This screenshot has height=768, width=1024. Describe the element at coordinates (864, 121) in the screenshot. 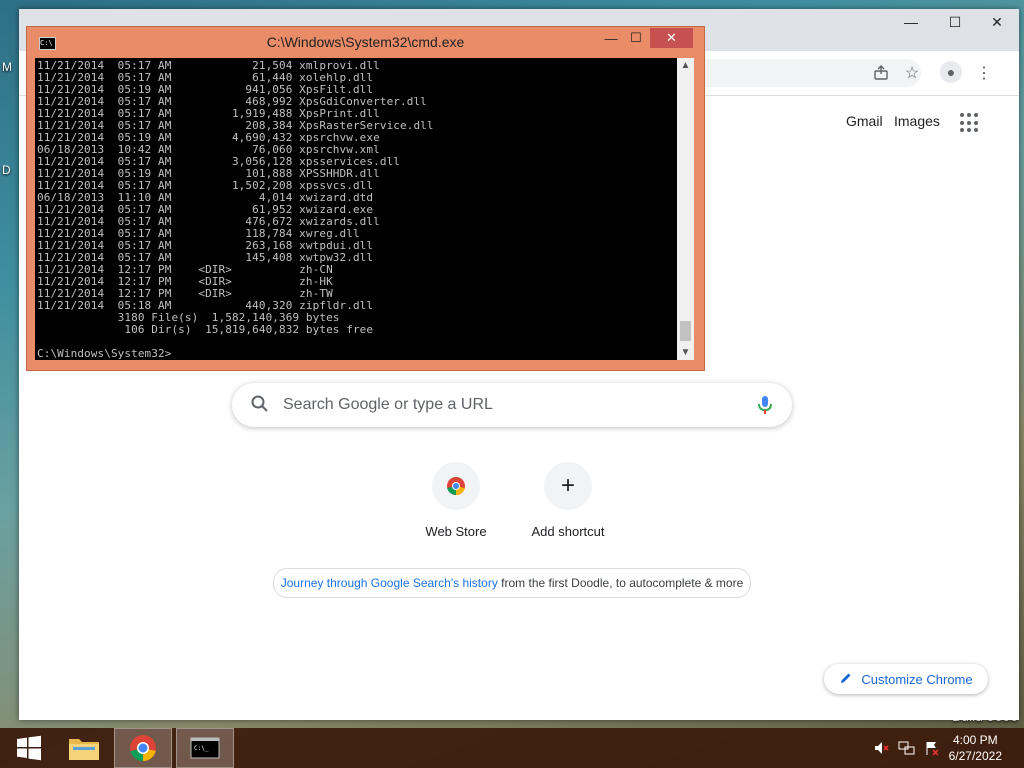

I see `gmail-link: Gmail` at that location.